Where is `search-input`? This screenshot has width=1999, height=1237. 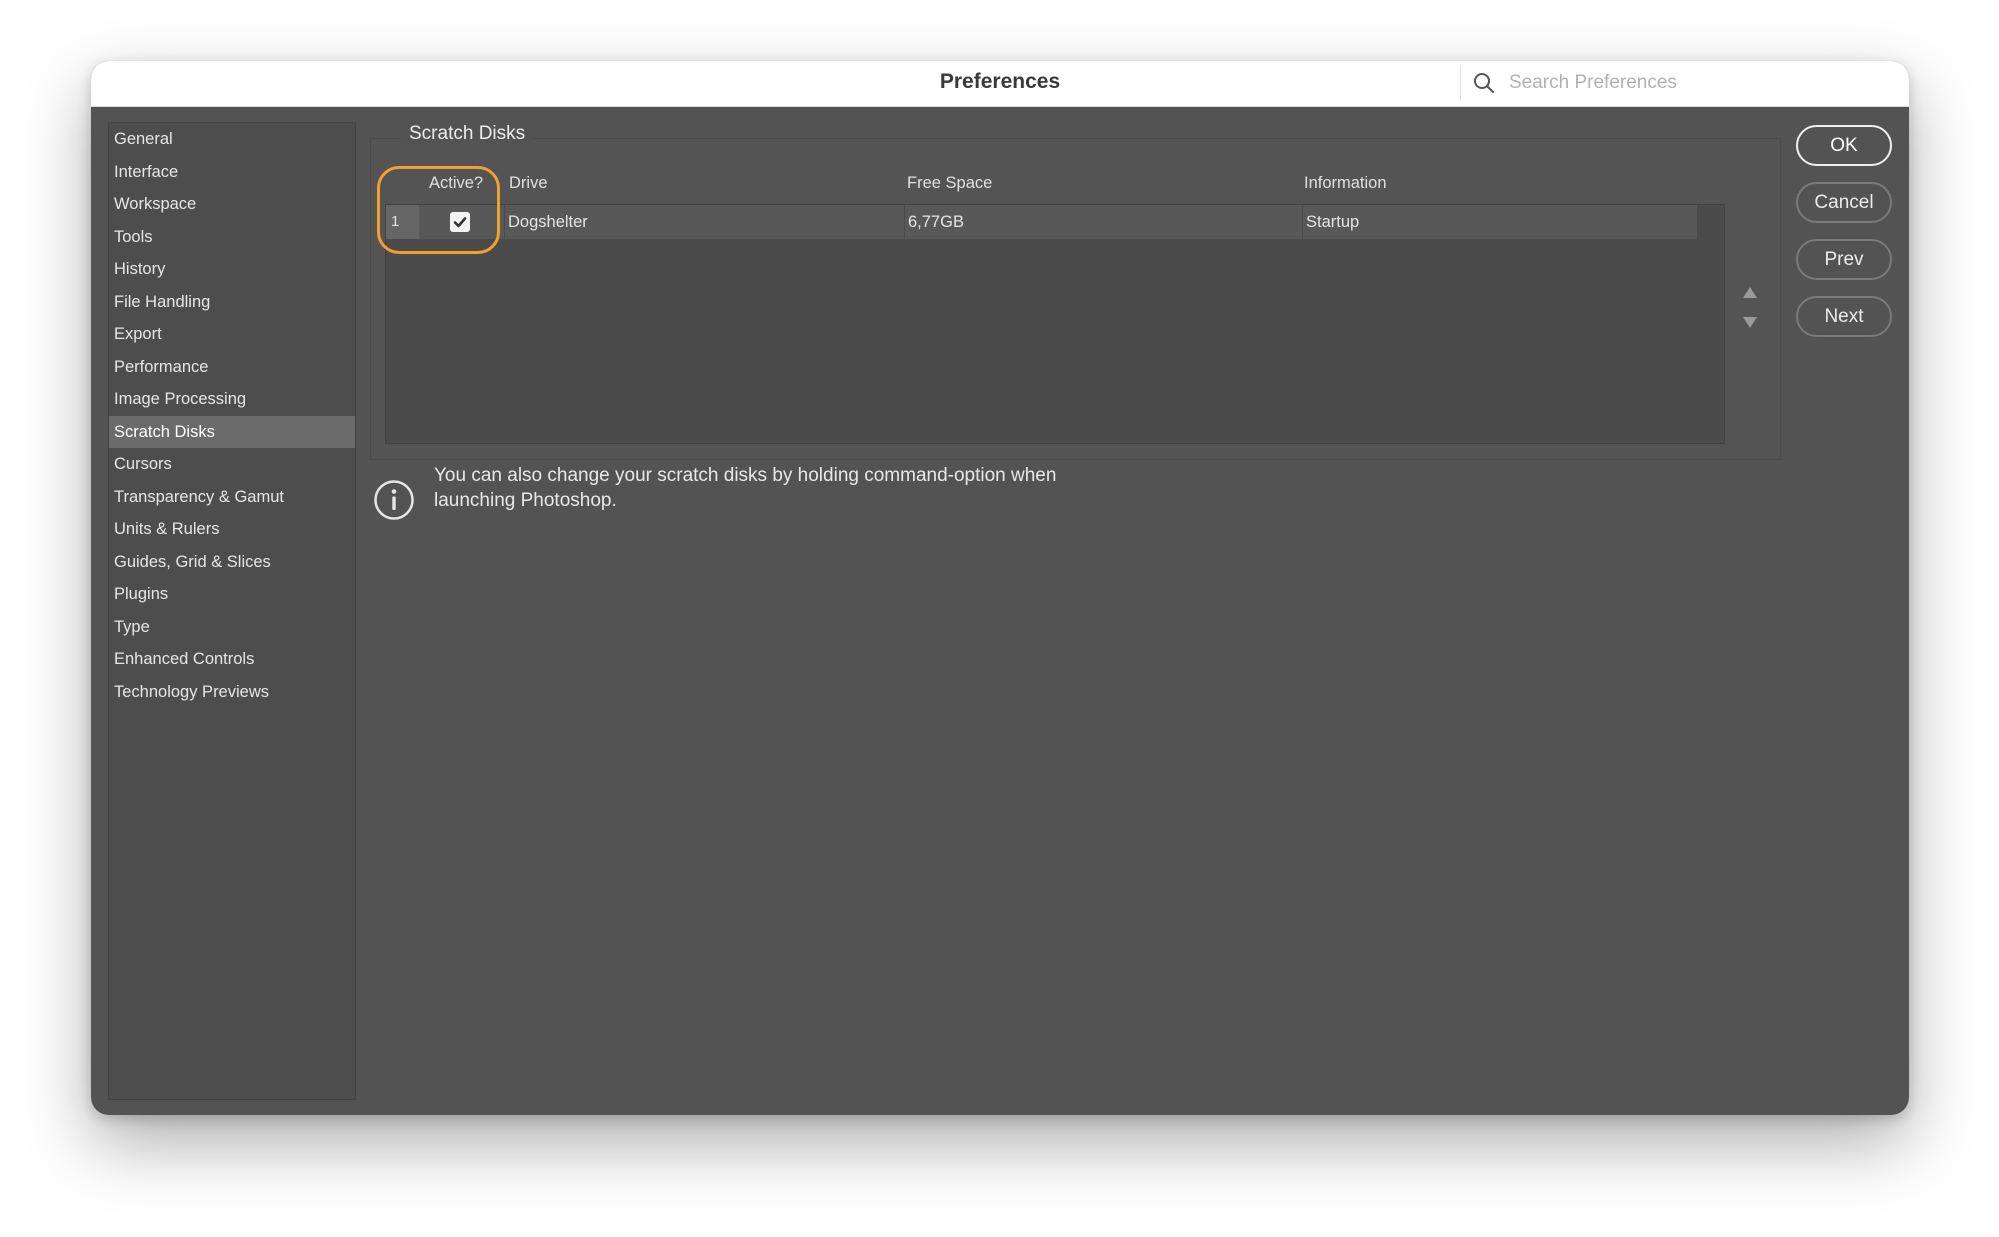 search-input is located at coordinates (1694, 83).